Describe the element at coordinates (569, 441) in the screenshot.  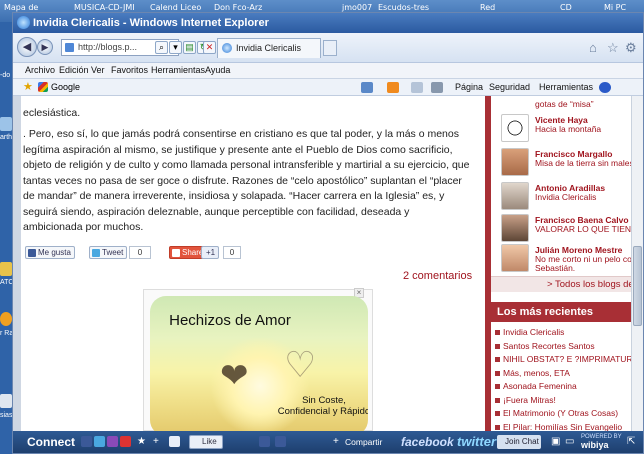
I see `window-icon: ▭` at that location.